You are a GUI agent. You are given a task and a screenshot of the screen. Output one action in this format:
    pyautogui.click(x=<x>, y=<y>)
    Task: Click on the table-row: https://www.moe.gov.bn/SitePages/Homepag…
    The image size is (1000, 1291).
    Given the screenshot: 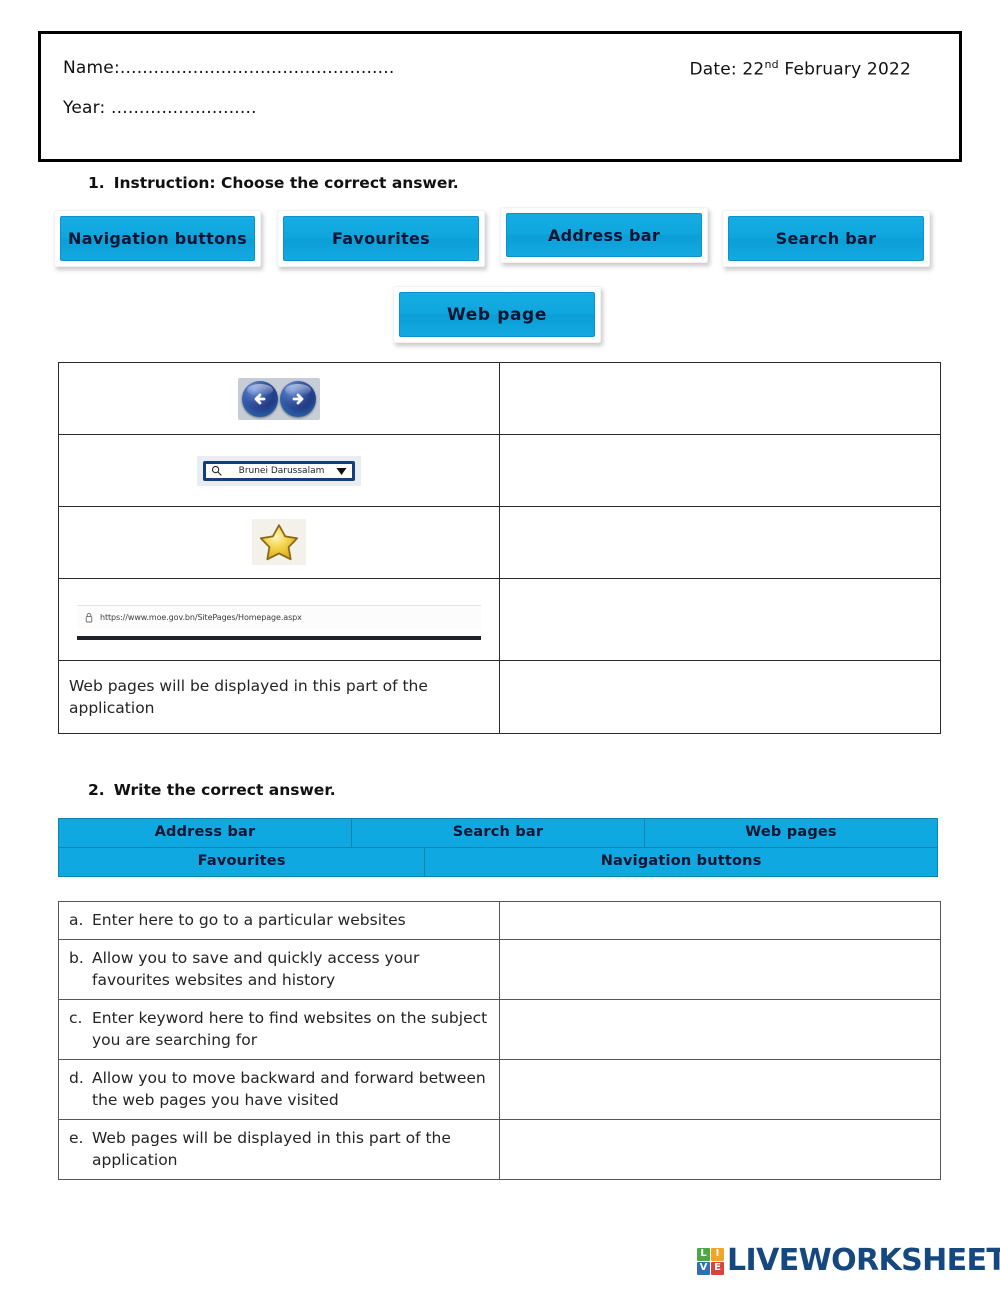 What is the action you would take?
    pyautogui.click(x=499, y=619)
    